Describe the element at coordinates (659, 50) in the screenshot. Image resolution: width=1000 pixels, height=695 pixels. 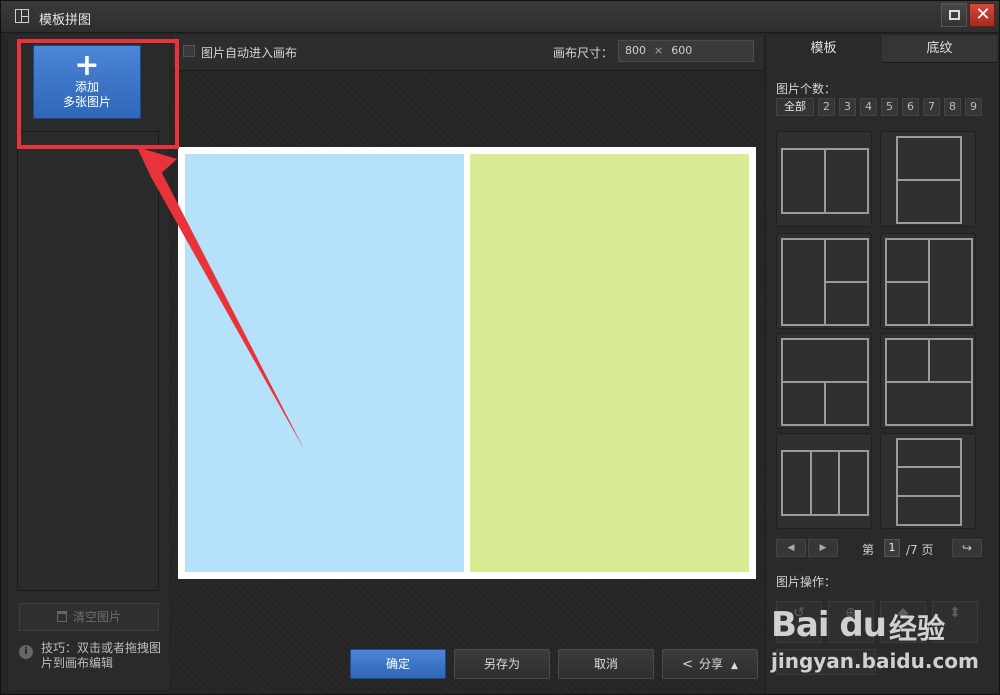
I see `times-sign: ×` at that location.